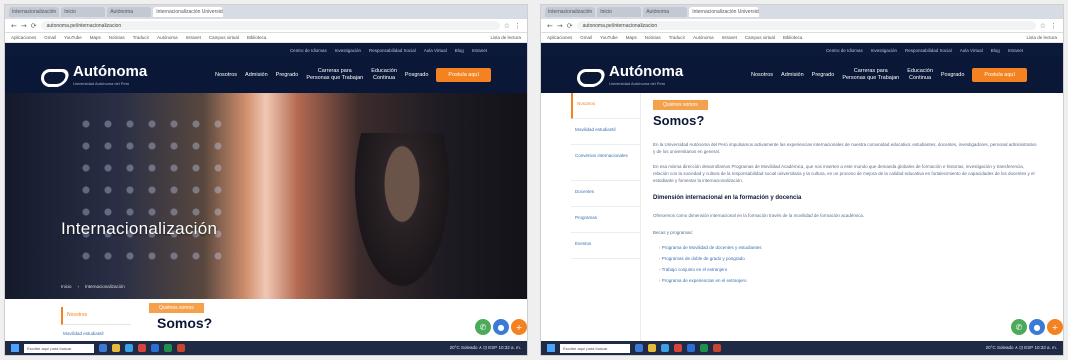 Image resolution: width=1068 pixels, height=360 pixels. Describe the element at coordinates (1055, 327) in the screenshot. I see `plus-icon: +` at that location.